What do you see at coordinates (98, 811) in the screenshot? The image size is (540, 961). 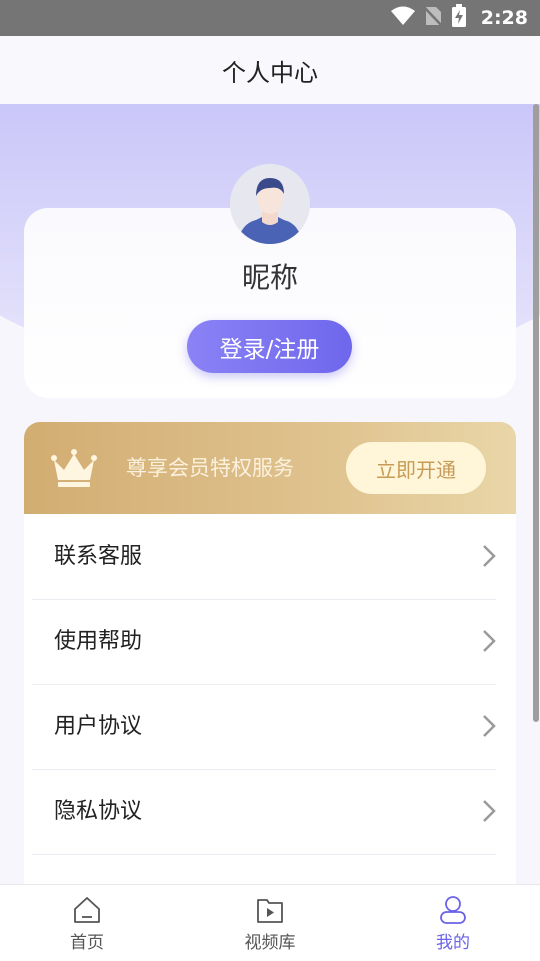 I see `menu-item-label: 隐私协议` at bounding box center [98, 811].